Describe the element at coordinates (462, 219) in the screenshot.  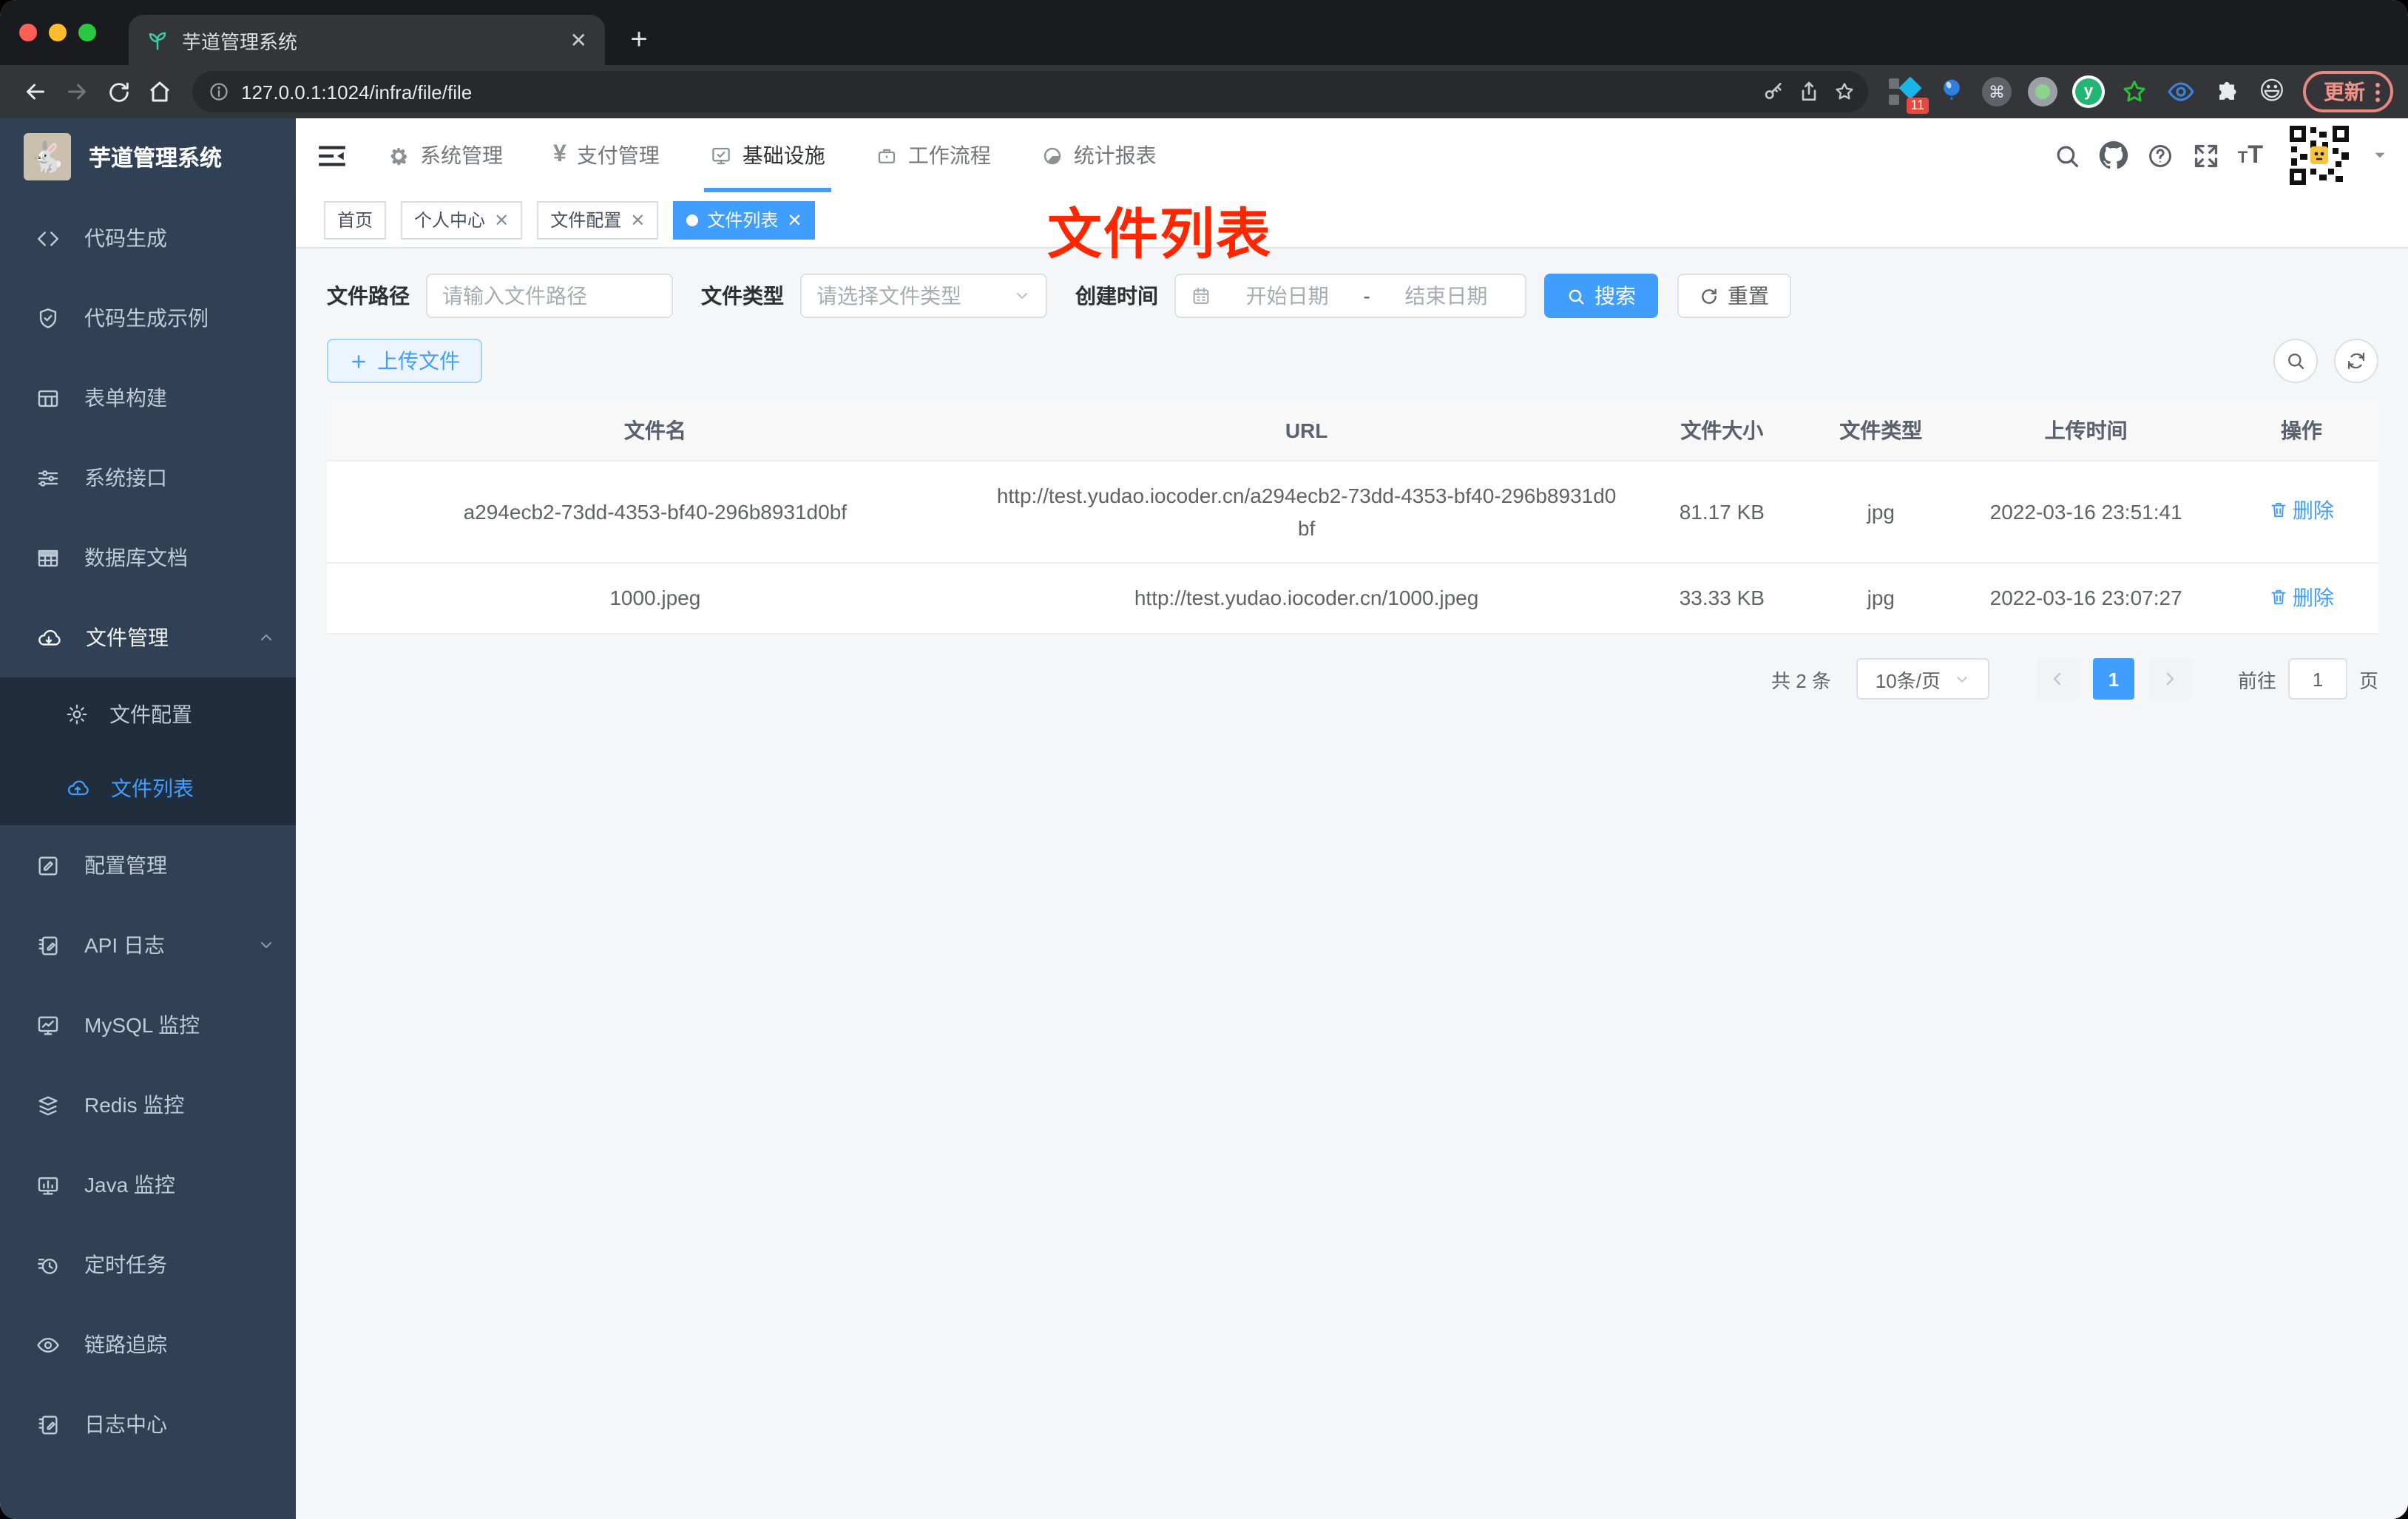
I see `tag-profile: 个人中心 ✕` at that location.